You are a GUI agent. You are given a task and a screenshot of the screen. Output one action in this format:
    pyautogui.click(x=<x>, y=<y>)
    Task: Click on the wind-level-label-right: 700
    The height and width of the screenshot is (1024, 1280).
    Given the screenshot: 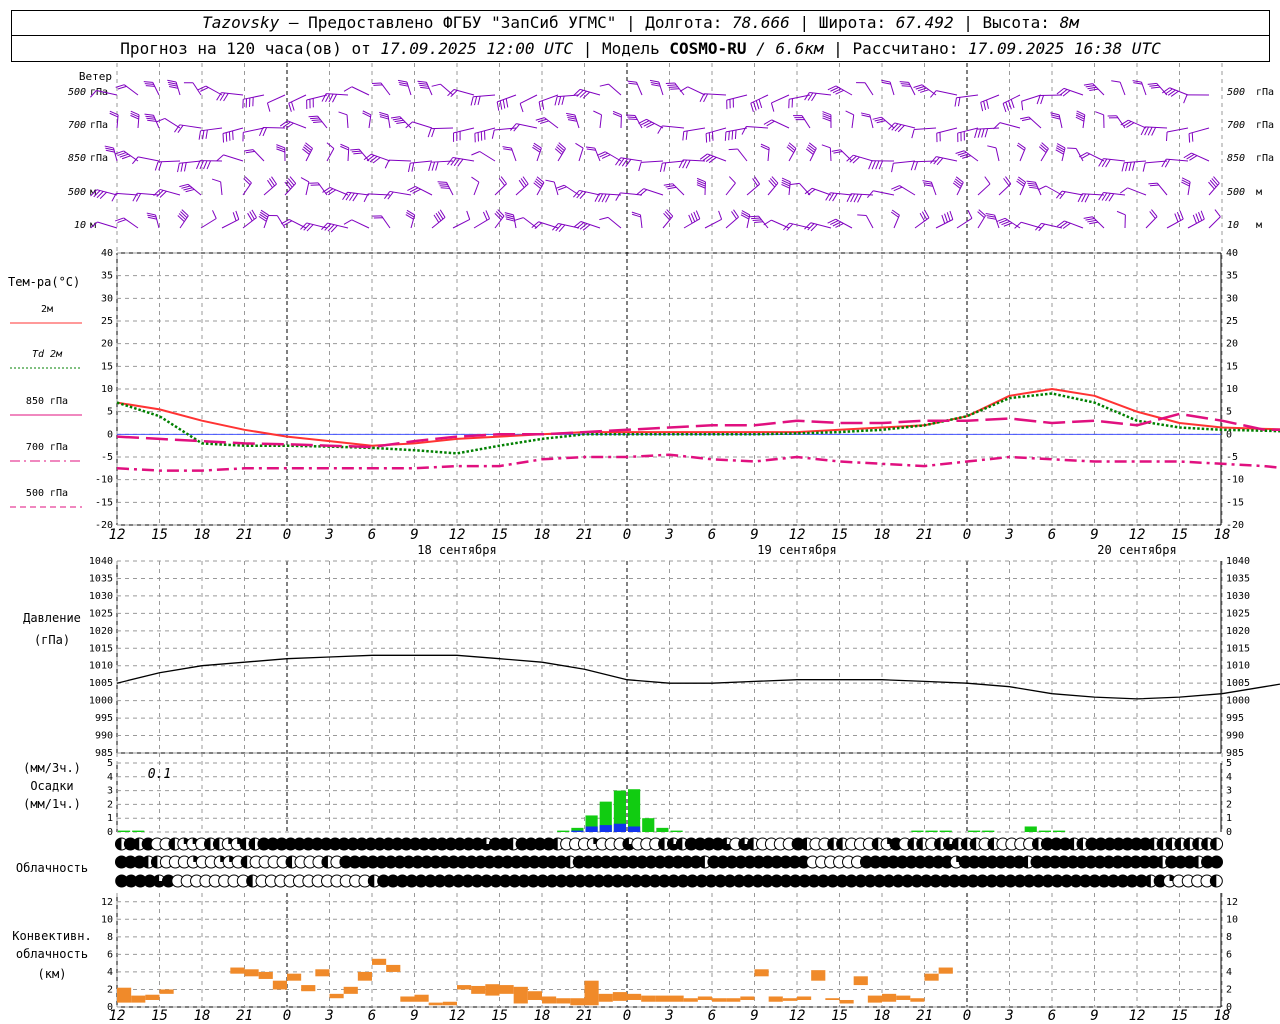 What is the action you would take?
    pyautogui.click(x=1236, y=125)
    